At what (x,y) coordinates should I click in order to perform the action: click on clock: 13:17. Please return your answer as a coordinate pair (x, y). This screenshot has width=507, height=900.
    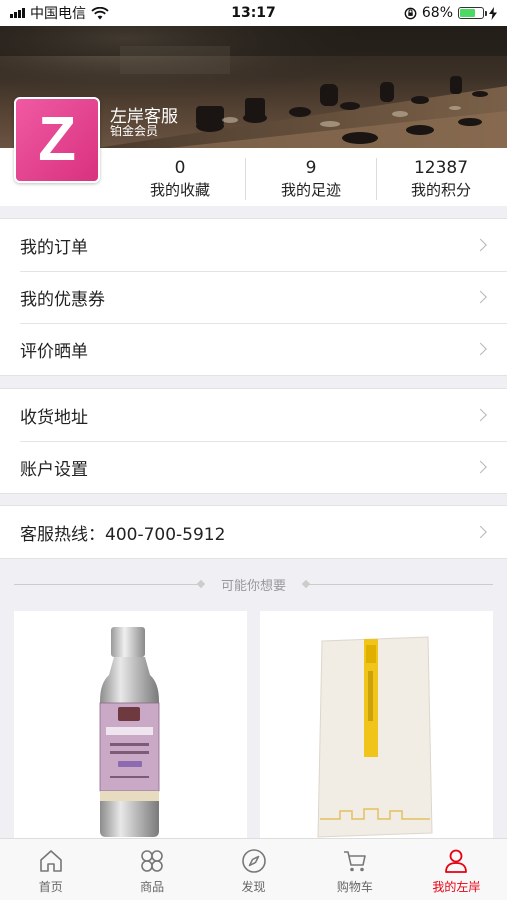
    Looking at the image, I should click on (253, 13).